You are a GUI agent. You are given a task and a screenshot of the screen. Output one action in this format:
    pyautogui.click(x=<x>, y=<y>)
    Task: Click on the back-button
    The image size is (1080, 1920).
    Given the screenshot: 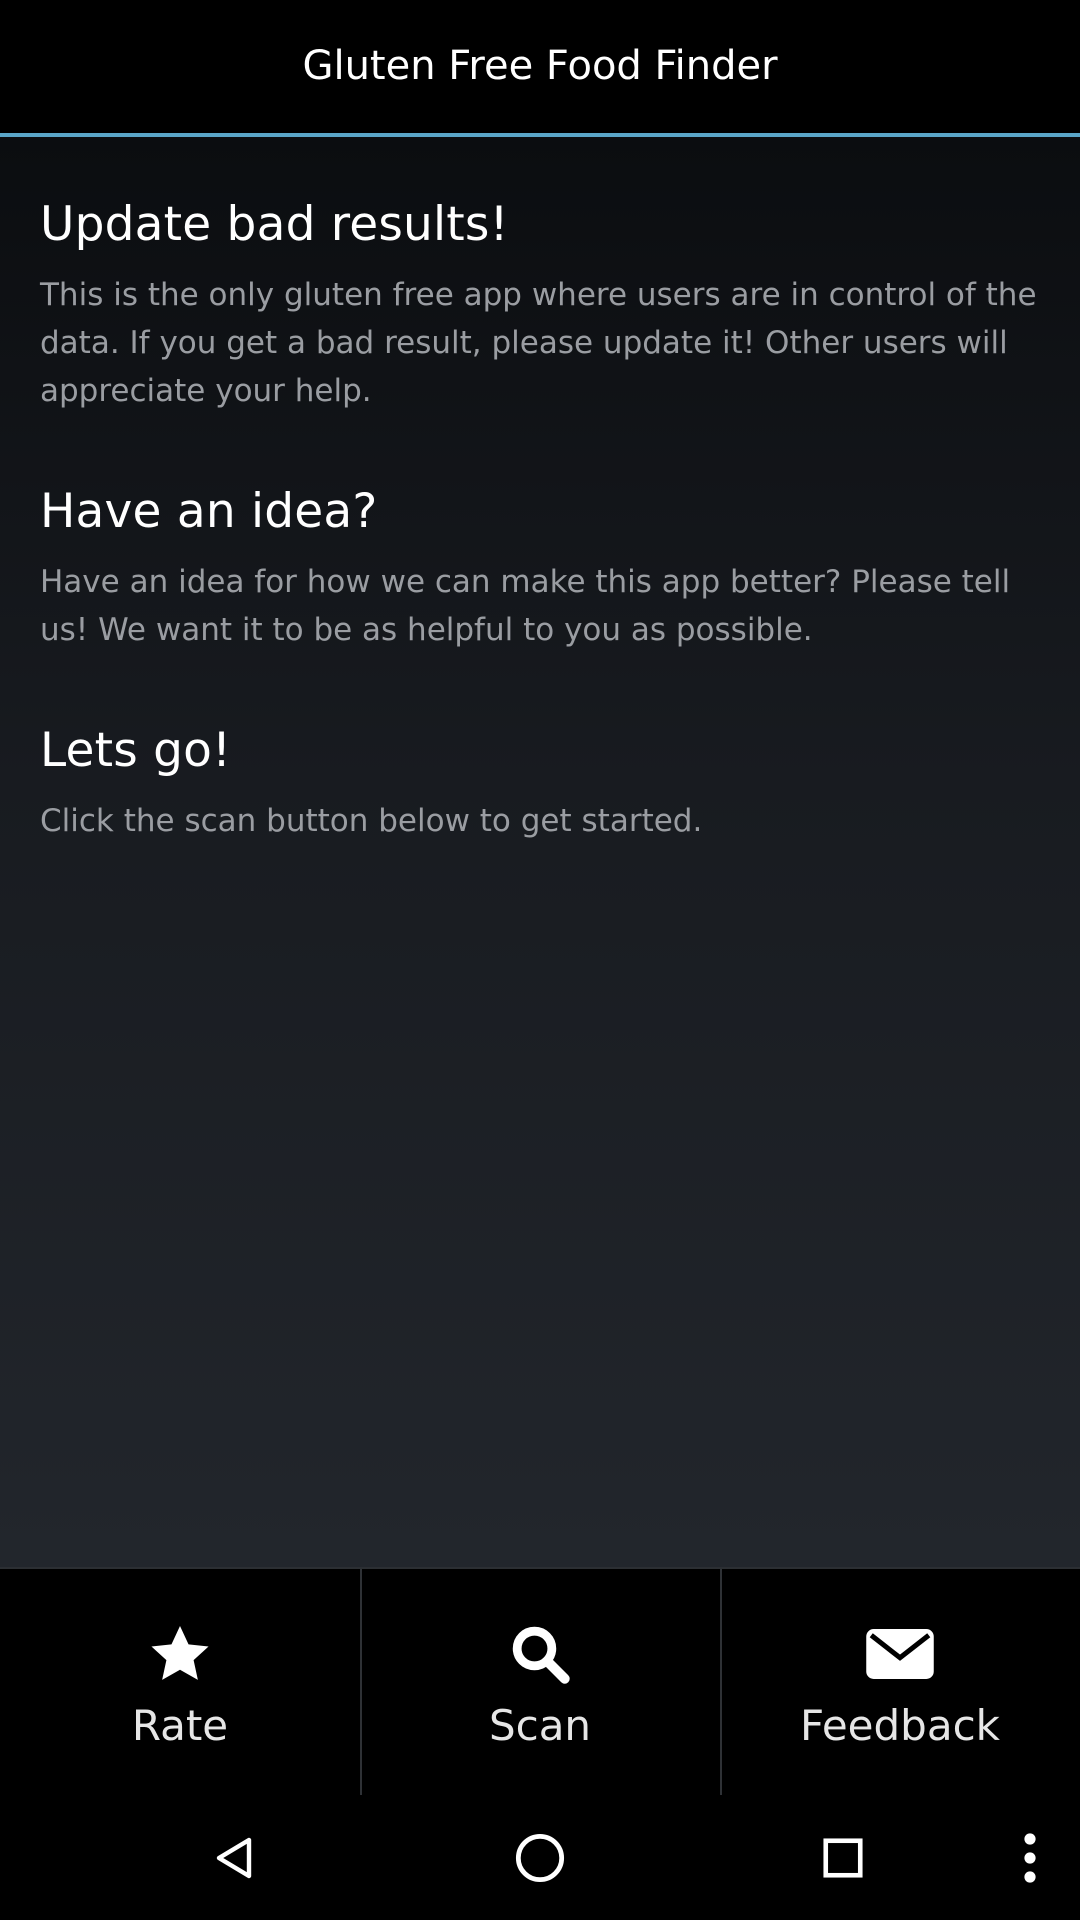 What is the action you would take?
    pyautogui.click(x=235, y=1857)
    